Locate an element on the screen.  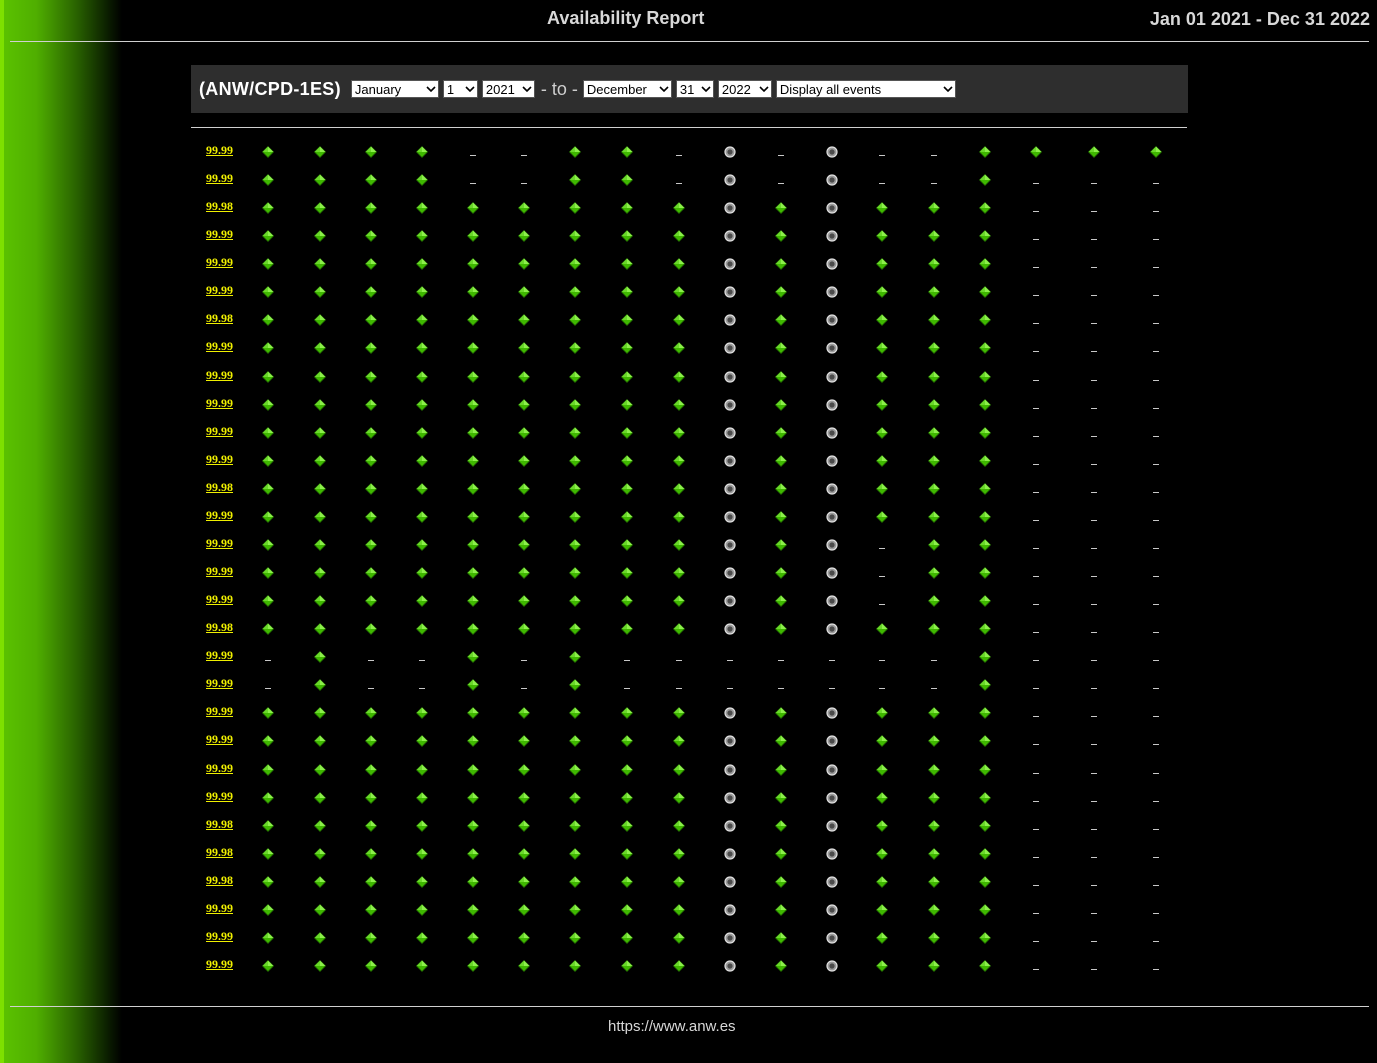
availability-link: 99.98 is located at coordinates (219, 487).